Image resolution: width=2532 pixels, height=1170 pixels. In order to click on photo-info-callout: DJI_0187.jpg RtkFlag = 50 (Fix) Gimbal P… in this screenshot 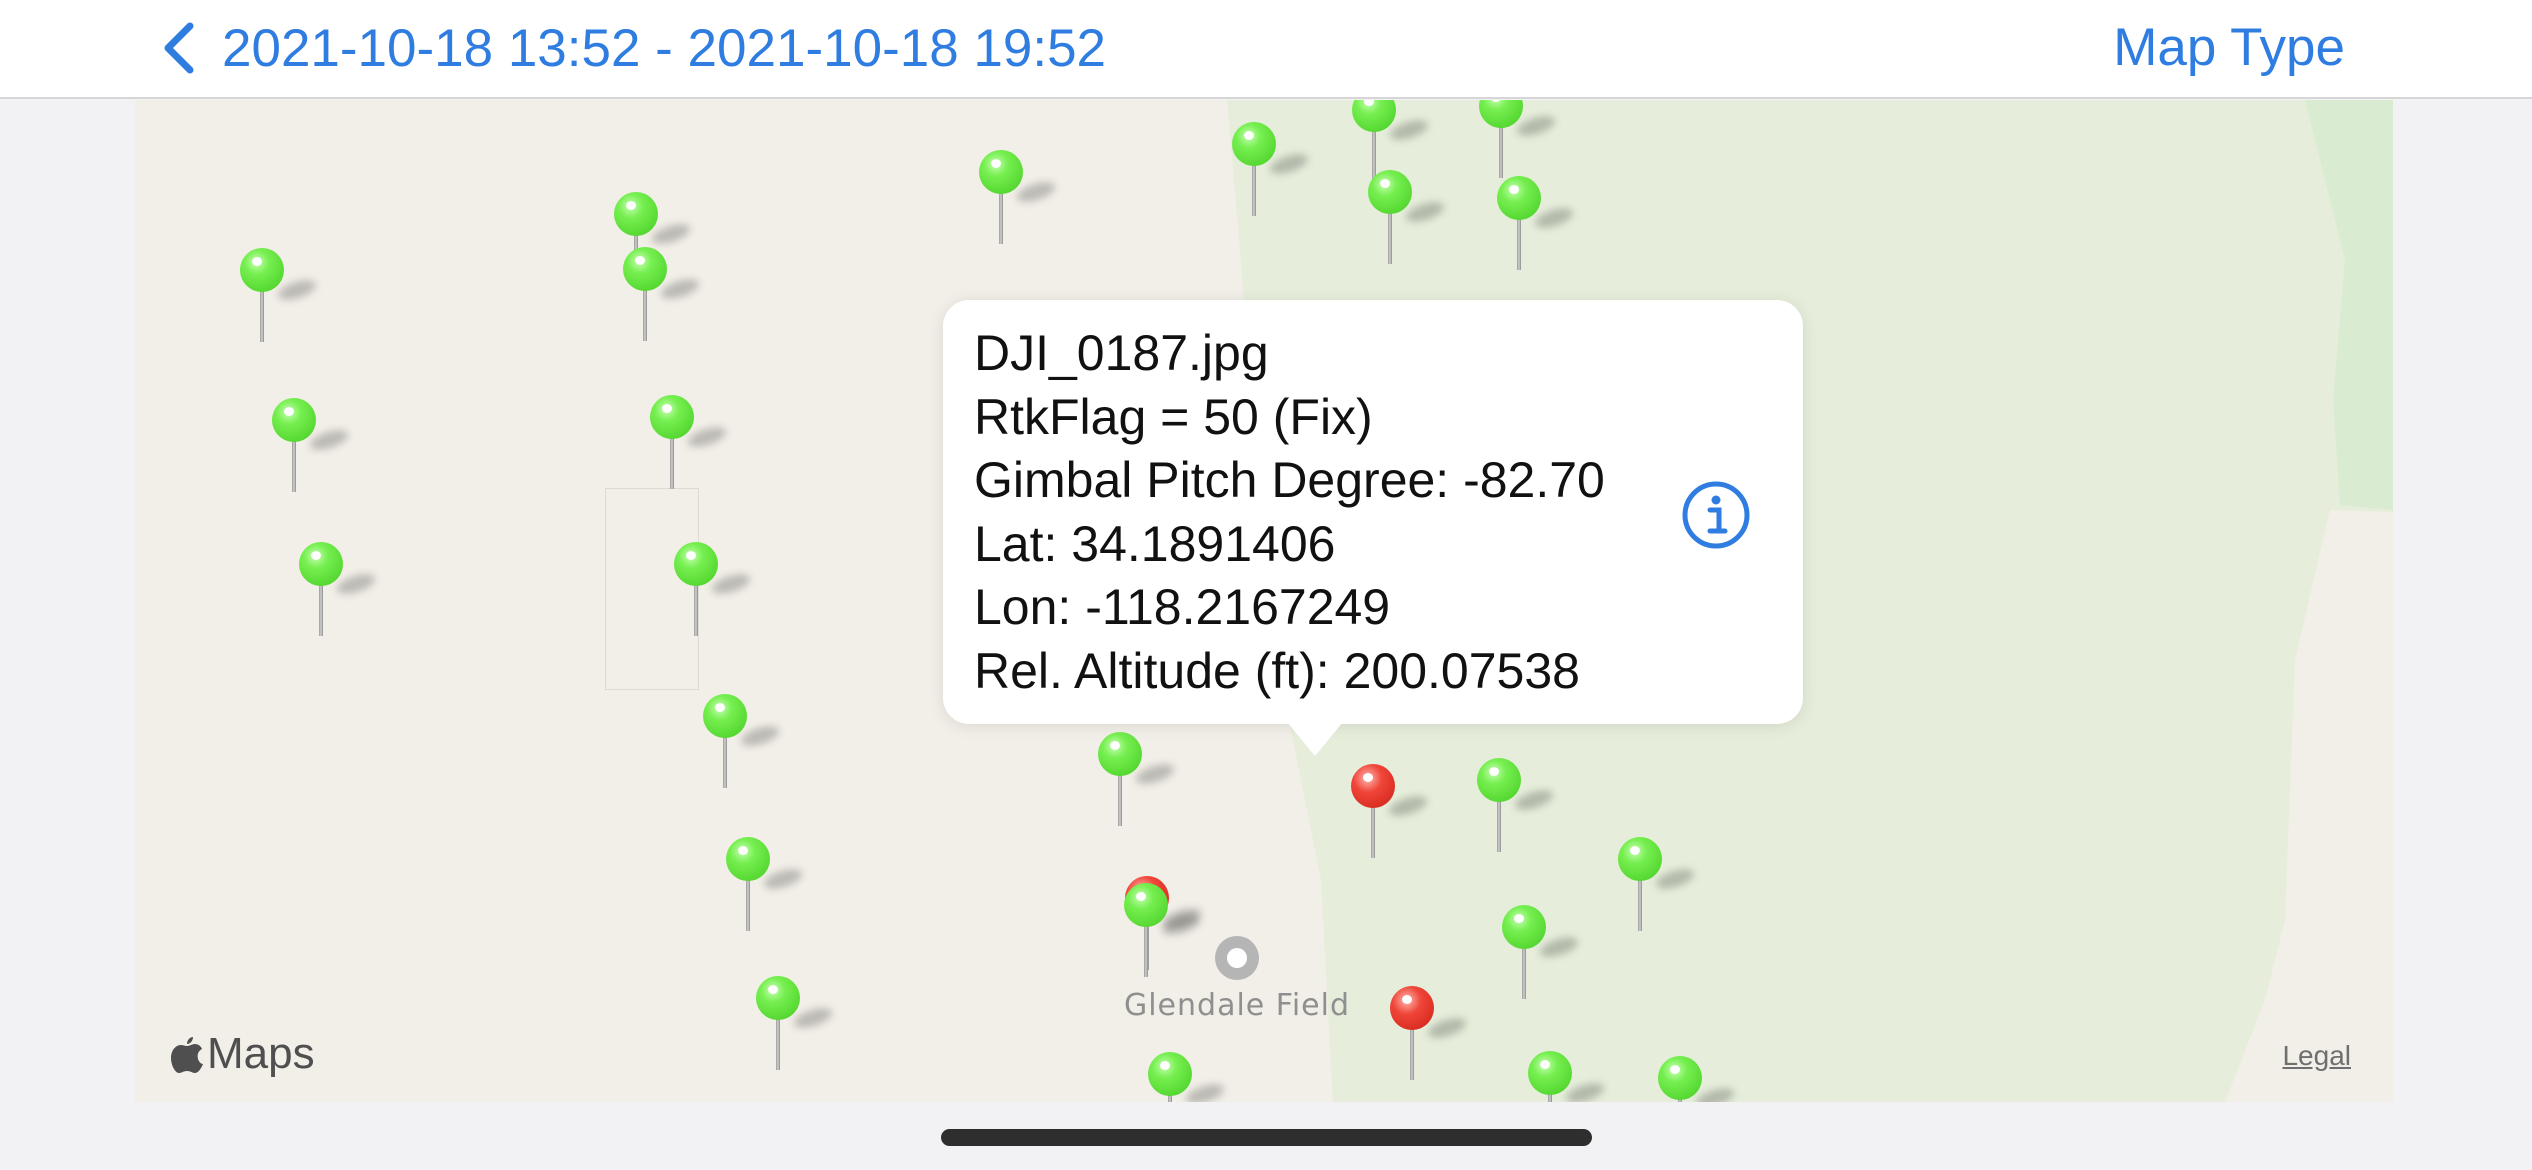, I will do `click(1373, 528)`.